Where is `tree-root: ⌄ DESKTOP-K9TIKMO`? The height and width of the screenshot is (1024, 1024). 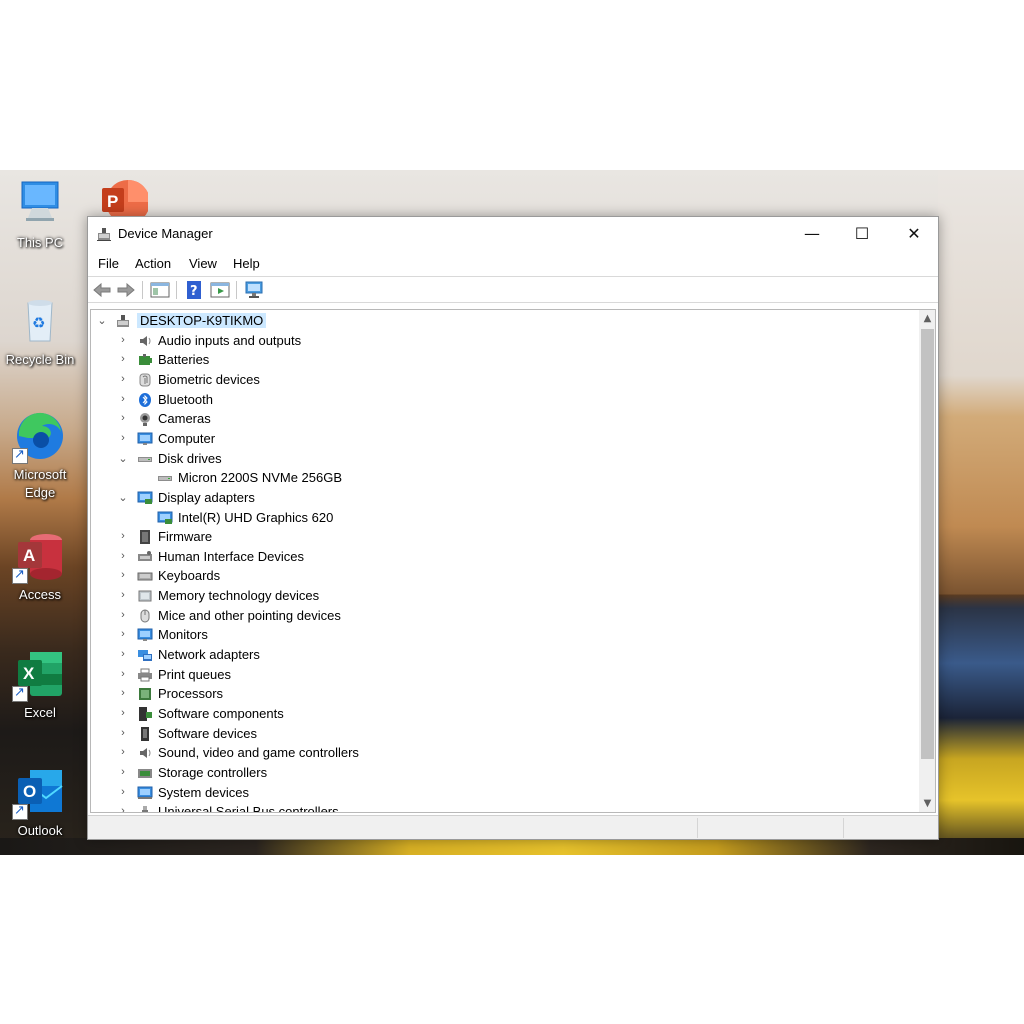 tree-root: ⌄ DESKTOP-K9TIKMO is located at coordinates (504, 321).